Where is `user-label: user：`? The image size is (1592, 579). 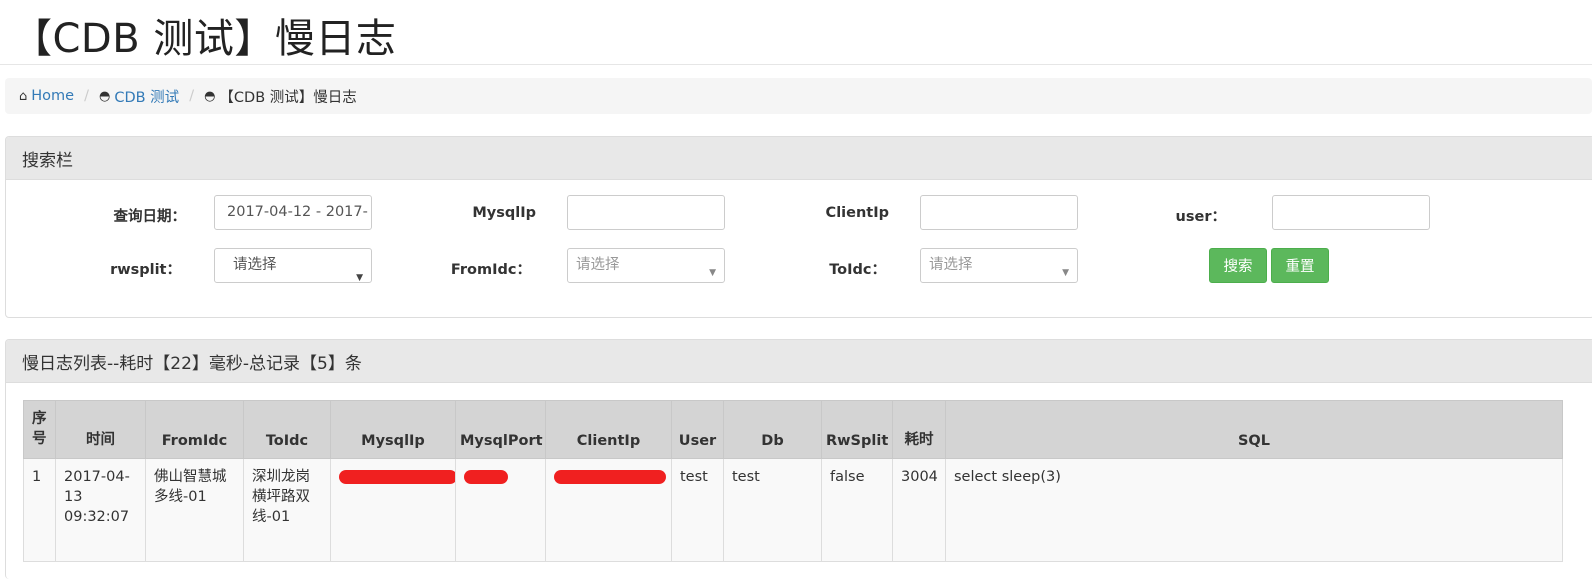
user-label: user： is located at coordinates (1200, 217).